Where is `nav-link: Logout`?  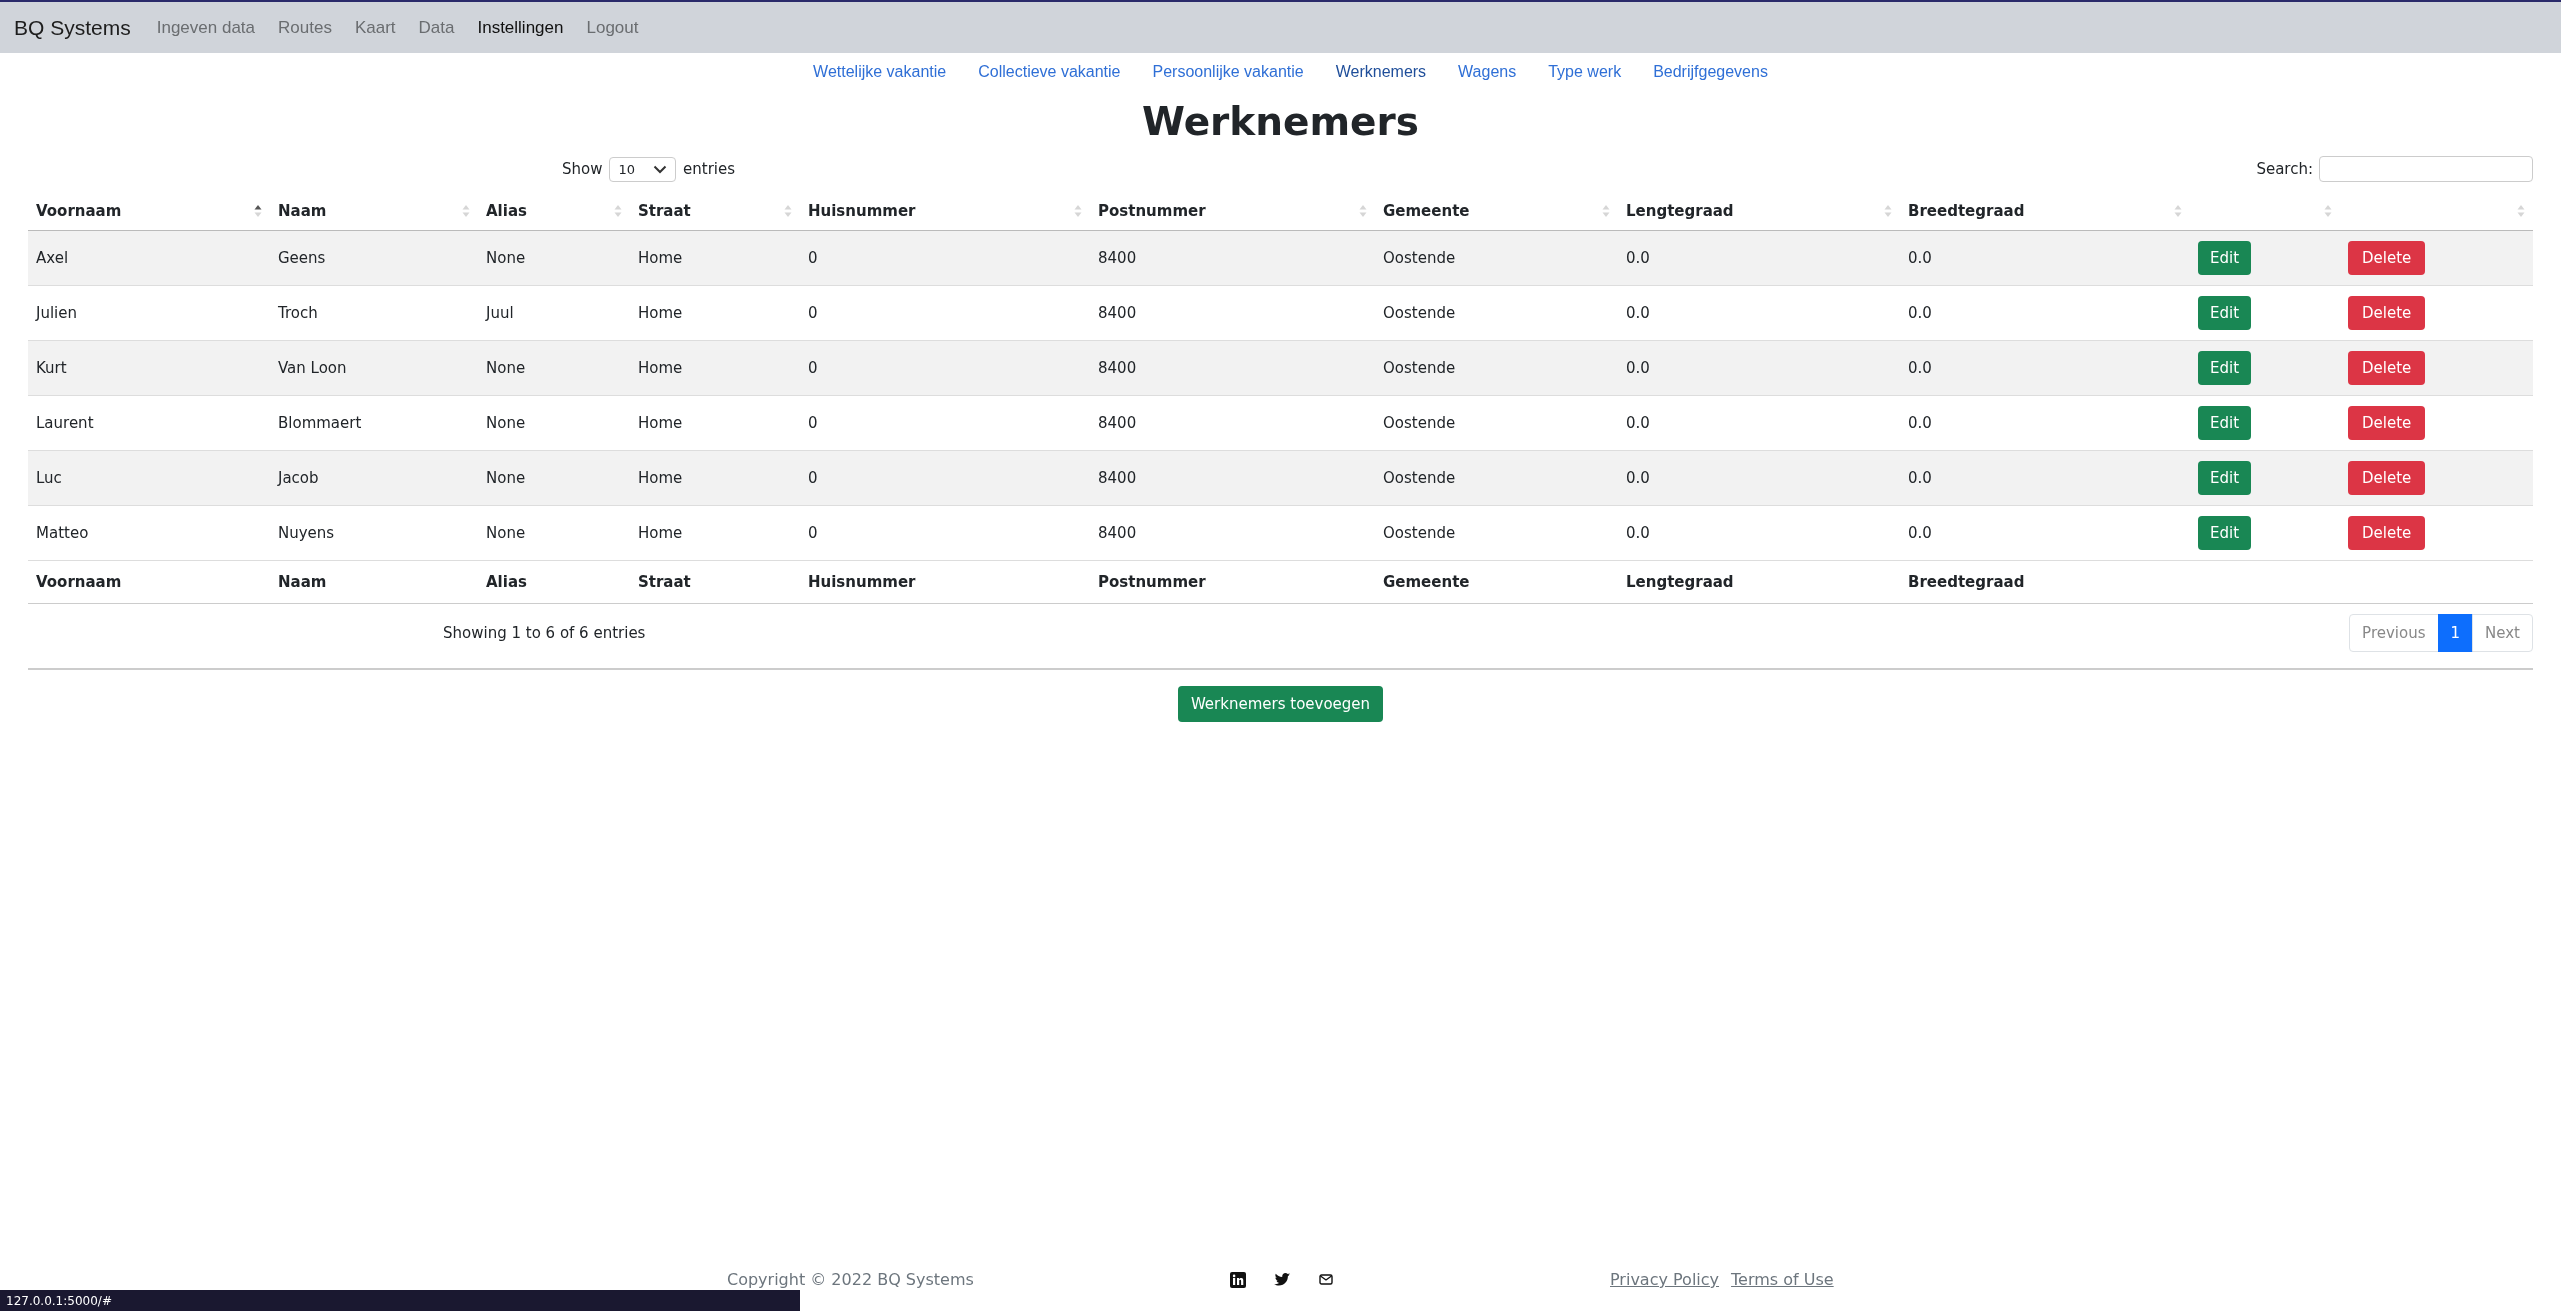
nav-link: Logout is located at coordinates (612, 27).